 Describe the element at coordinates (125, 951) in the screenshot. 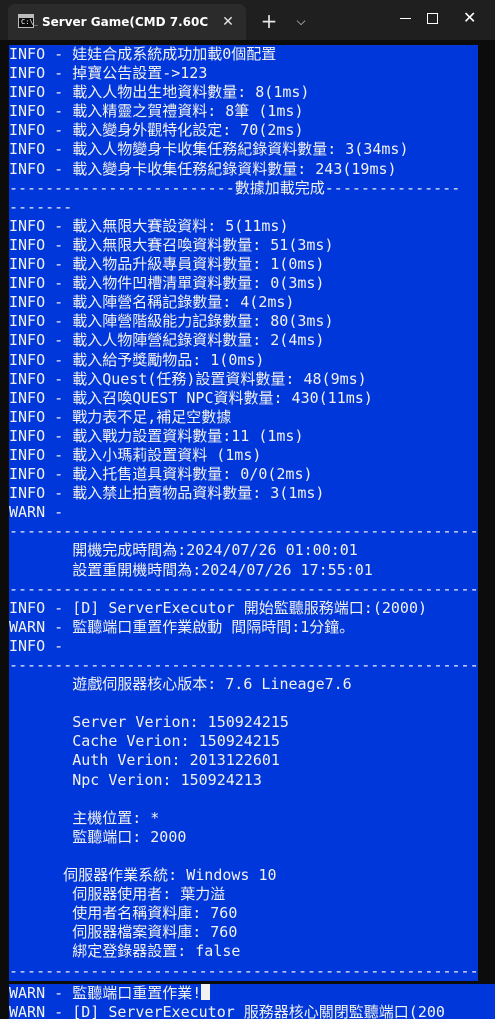

I see `log-line: 綁定登錄器設置: false` at that location.